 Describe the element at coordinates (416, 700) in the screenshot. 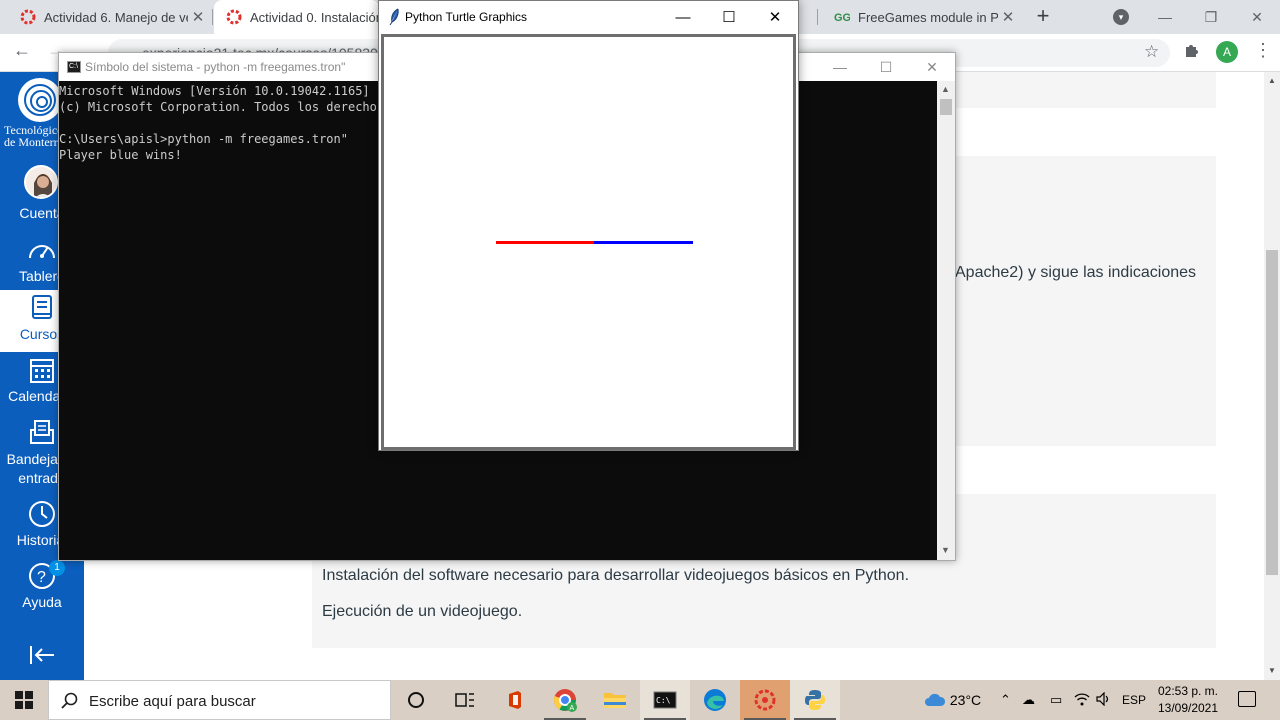

I see `cortana-circle-icon` at that location.